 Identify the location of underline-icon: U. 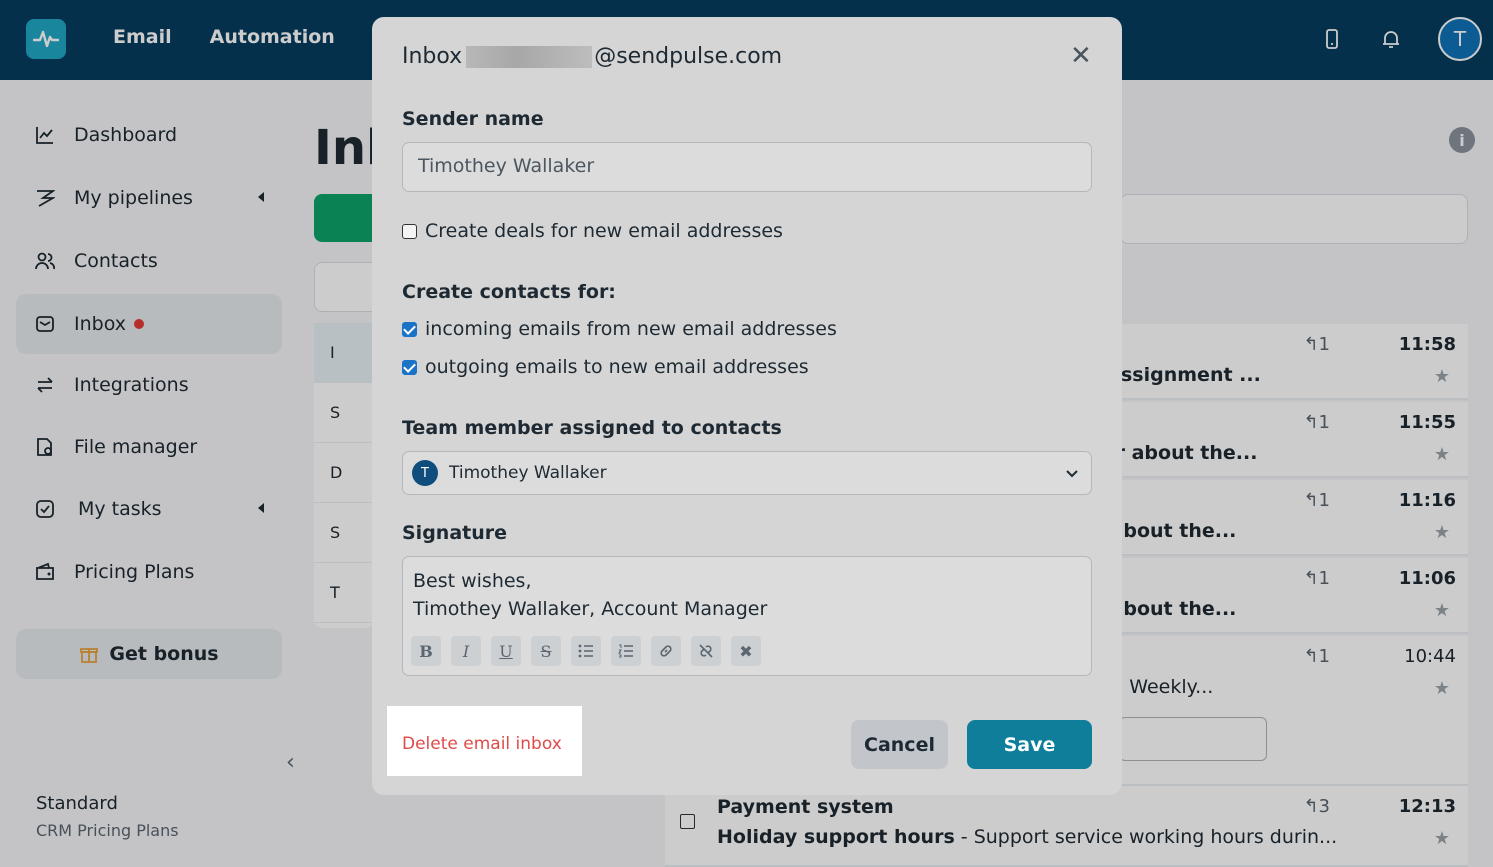
(506, 651).